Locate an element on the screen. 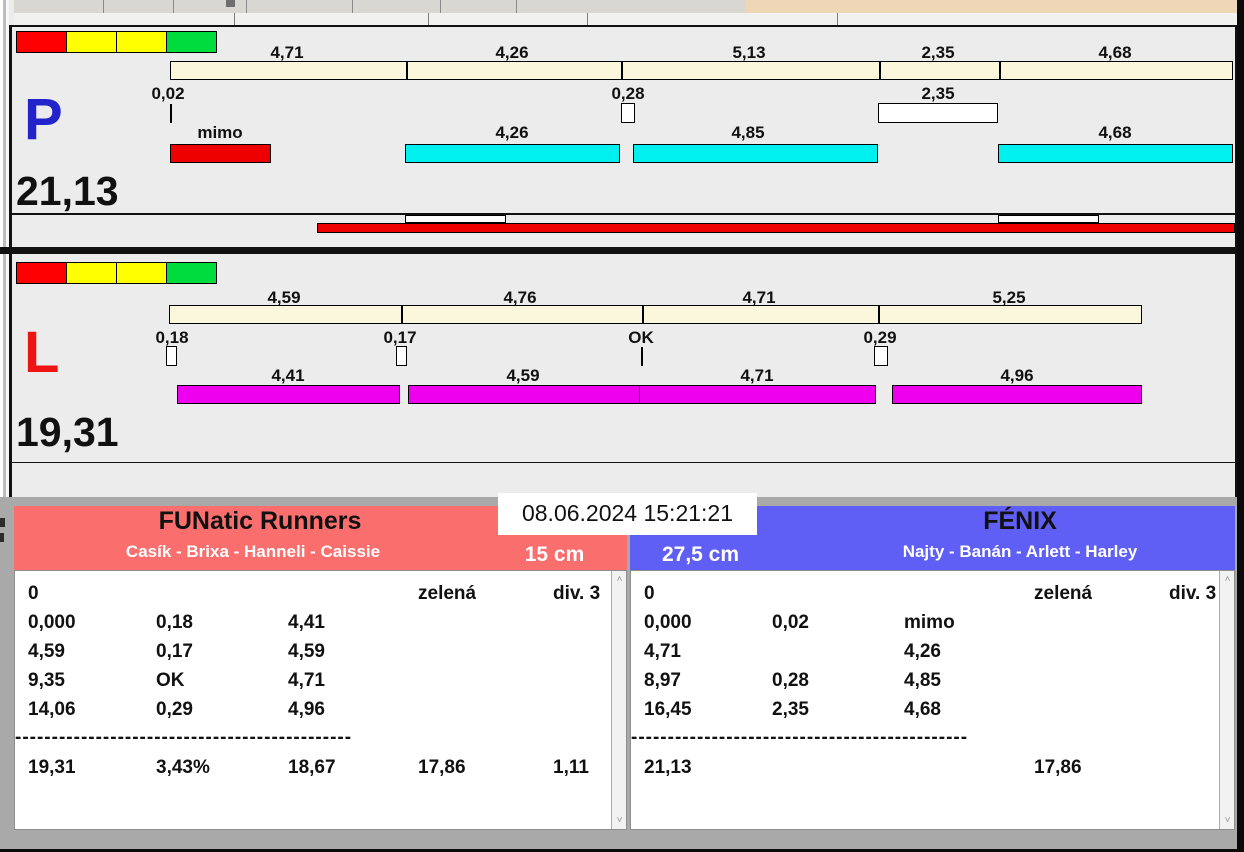 The image size is (1244, 852). split-label: 4,68 is located at coordinates (1115, 52).